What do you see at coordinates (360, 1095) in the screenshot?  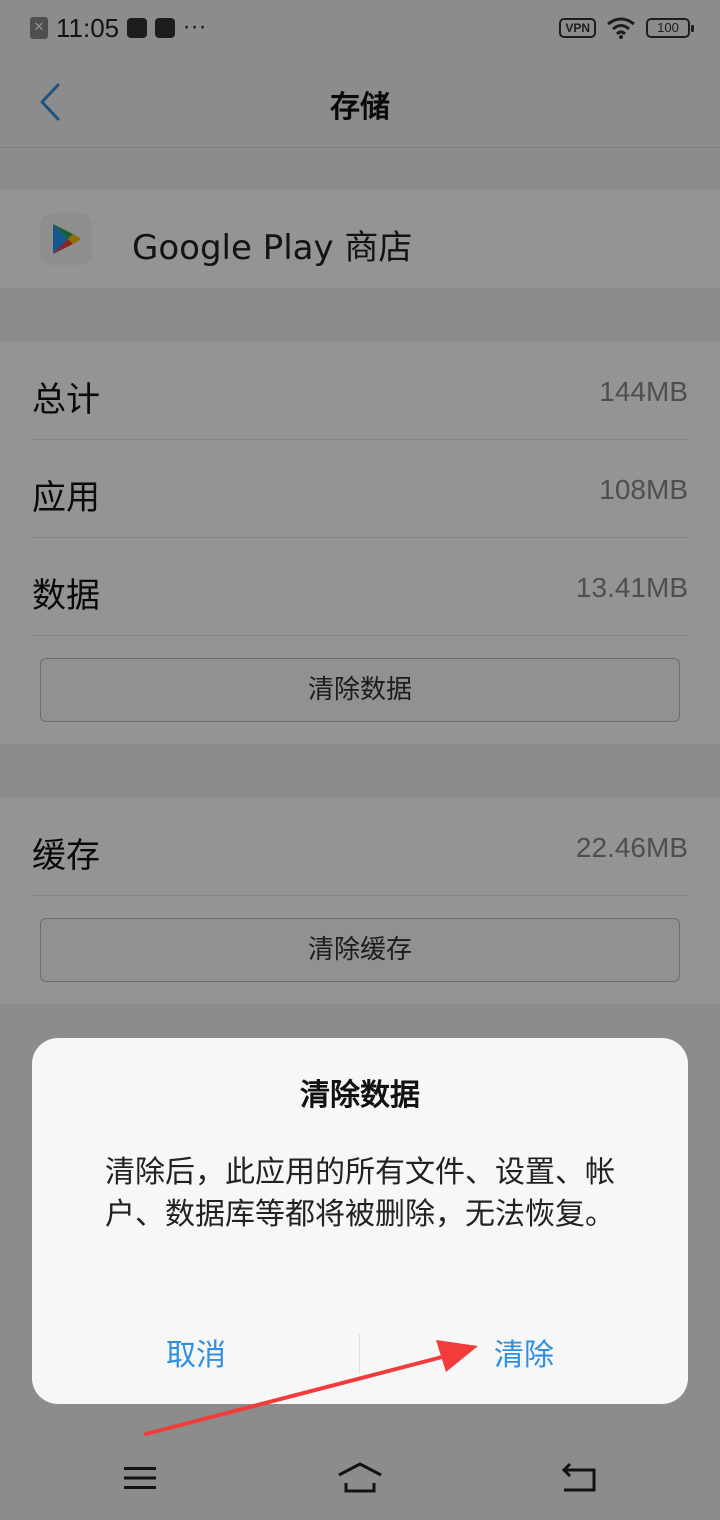 I see `dialog-title: 清除数据` at bounding box center [360, 1095].